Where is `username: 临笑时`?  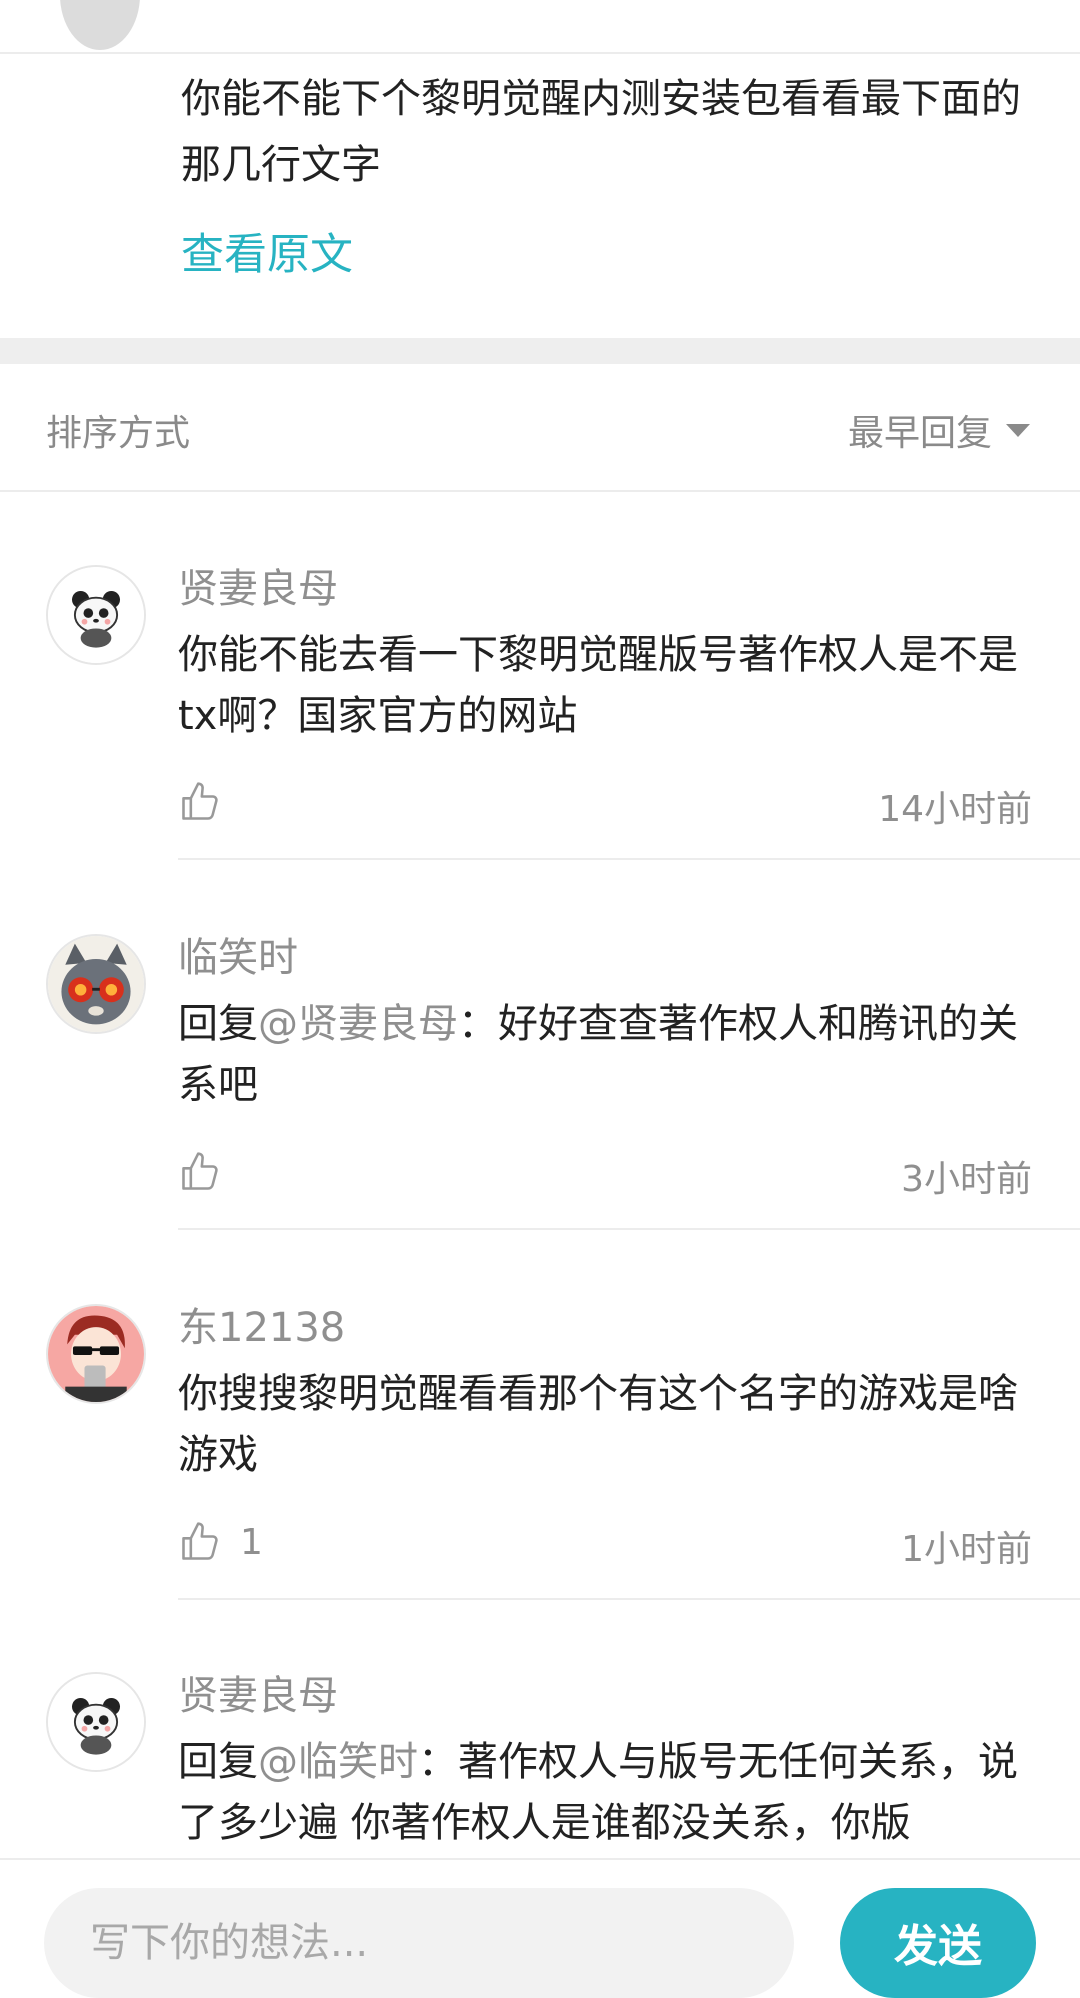
username: 临笑时 is located at coordinates (238, 954).